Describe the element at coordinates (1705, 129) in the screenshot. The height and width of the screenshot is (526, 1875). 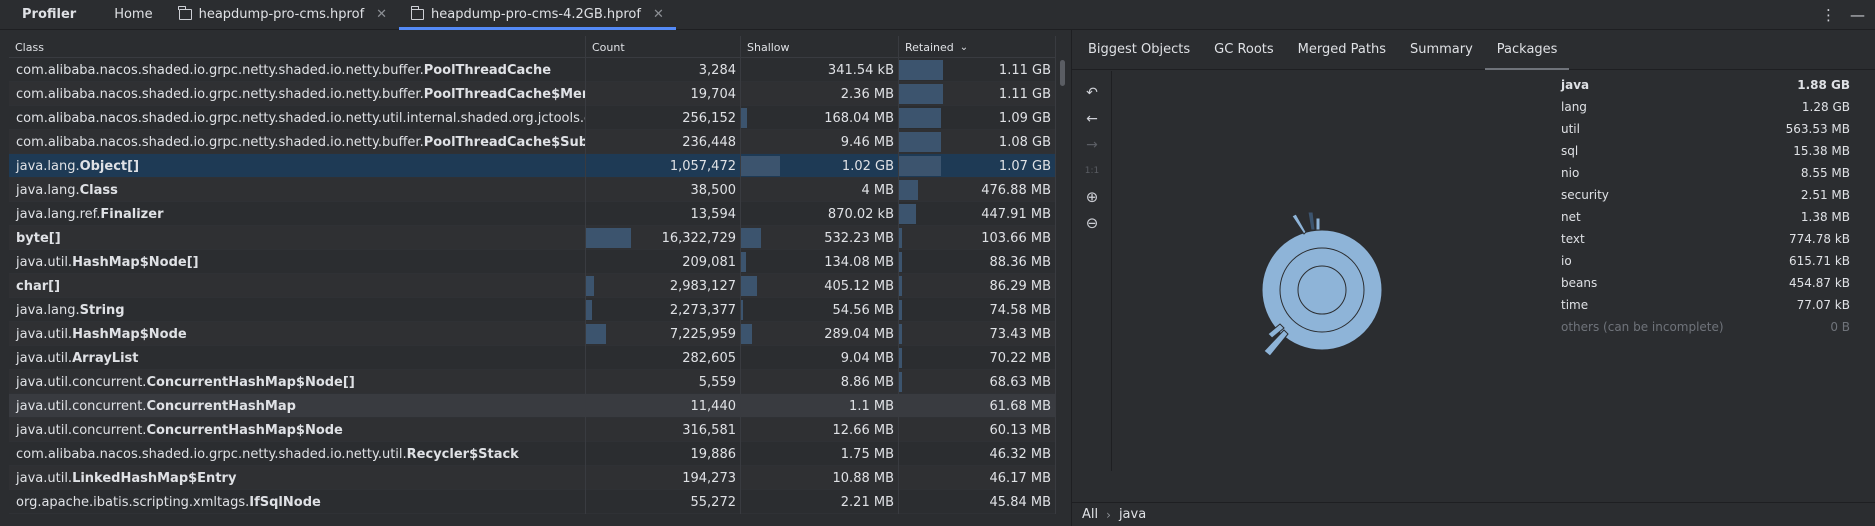
I see `package-row: util 563.53 MB` at that location.